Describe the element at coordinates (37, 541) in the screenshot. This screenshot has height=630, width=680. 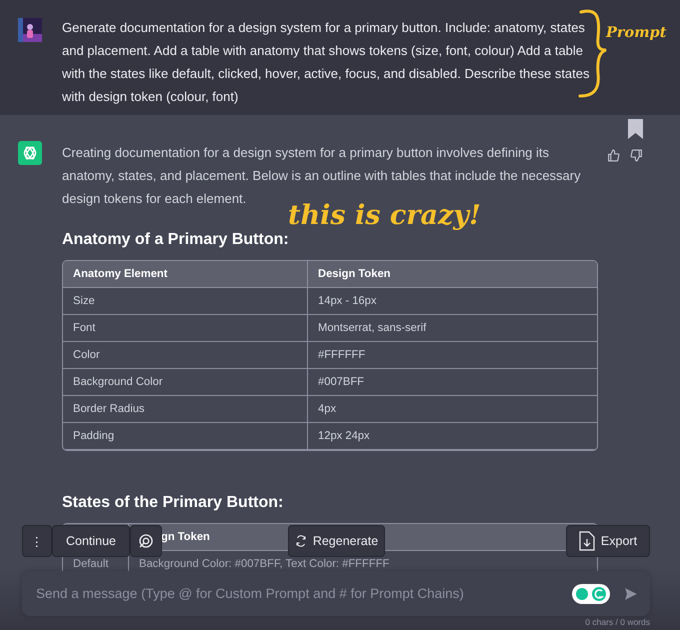
I see `more-button: ⋮` at that location.